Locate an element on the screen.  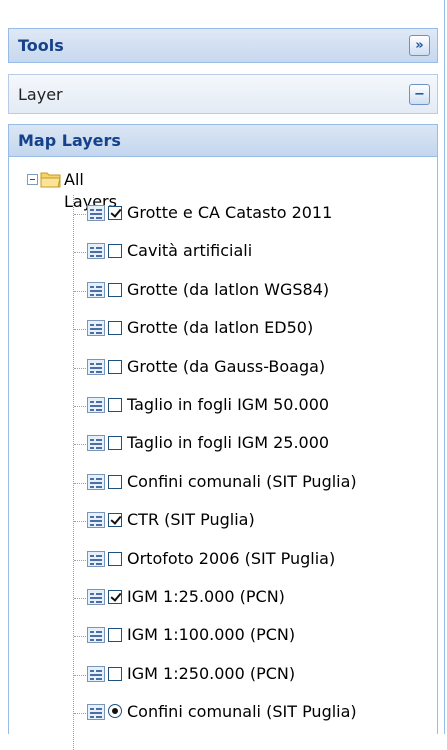
layer-label: Grotte (da latlon ED50) is located at coordinates (220, 328).